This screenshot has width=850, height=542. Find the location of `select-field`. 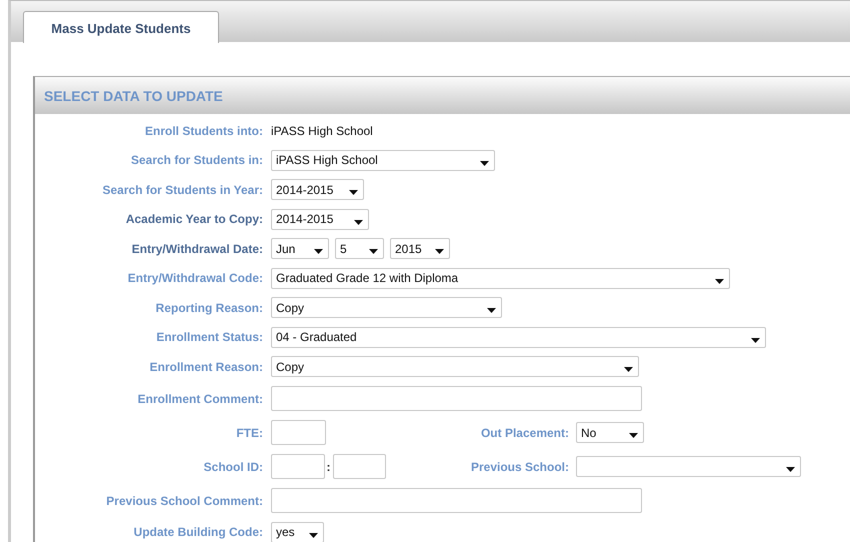

select-field is located at coordinates (688, 466).